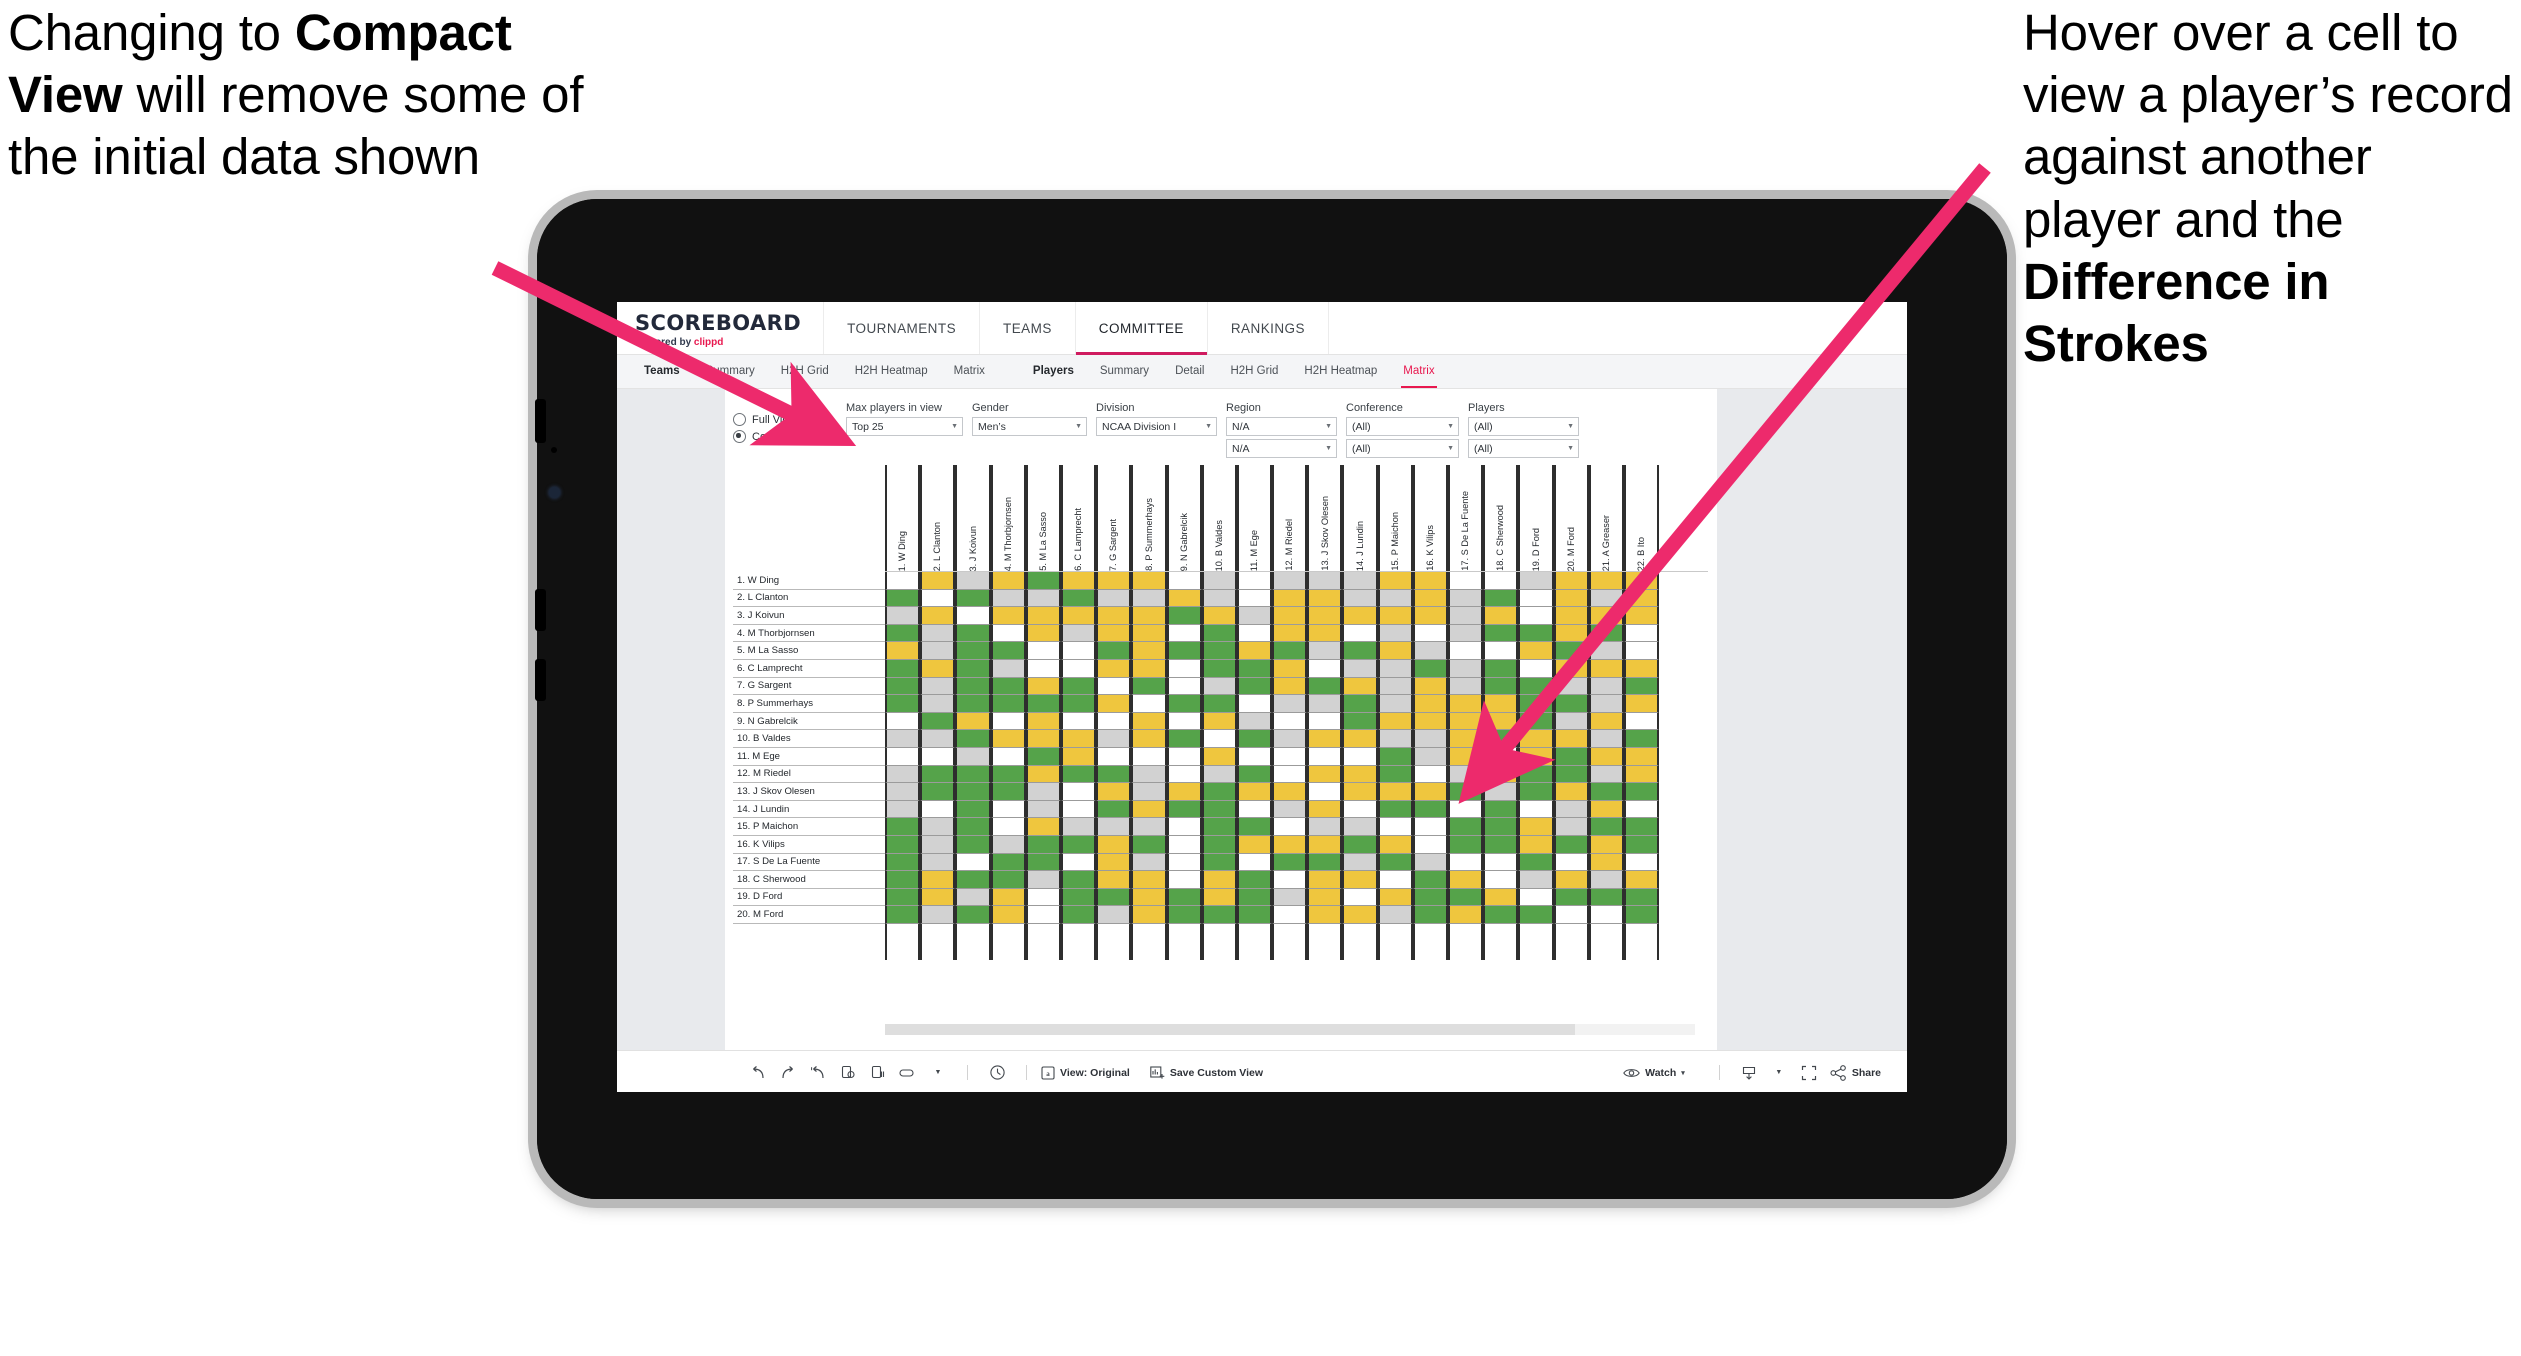  Describe the element at coordinates (1029, 426) in the screenshot. I see `select-gender: Men’s ▼` at that location.